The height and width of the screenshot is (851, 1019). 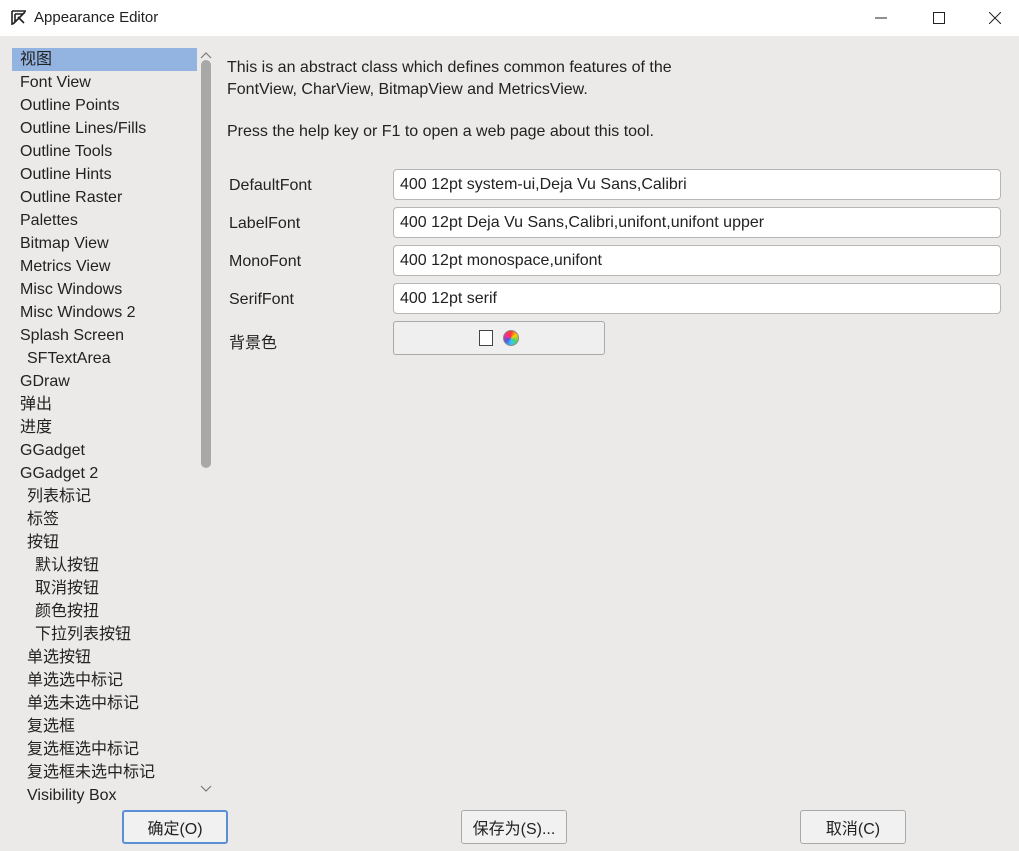 What do you see at coordinates (511, 338) in the screenshot?
I see `color-wheel-icon` at bounding box center [511, 338].